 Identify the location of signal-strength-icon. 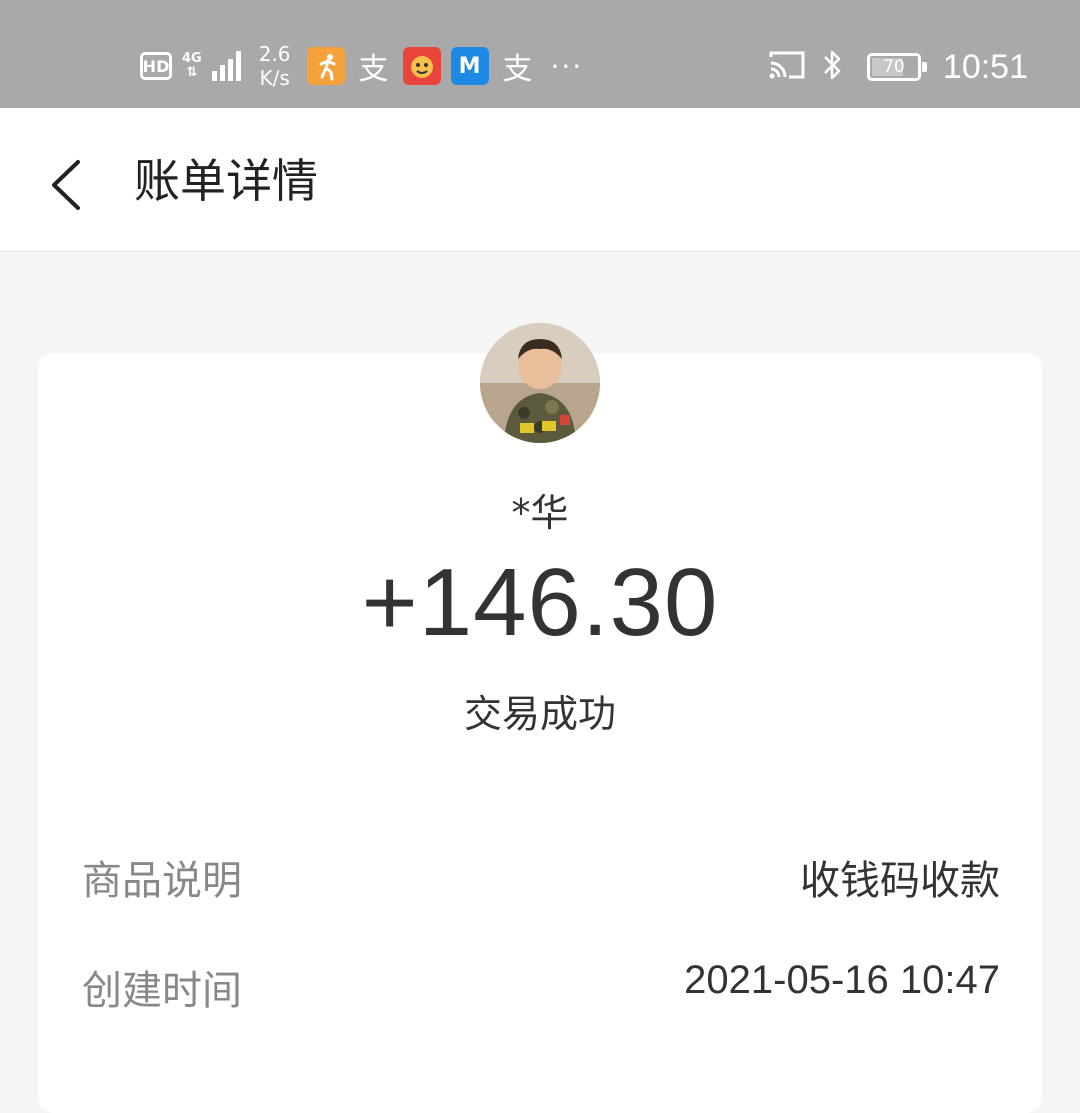
(226, 66).